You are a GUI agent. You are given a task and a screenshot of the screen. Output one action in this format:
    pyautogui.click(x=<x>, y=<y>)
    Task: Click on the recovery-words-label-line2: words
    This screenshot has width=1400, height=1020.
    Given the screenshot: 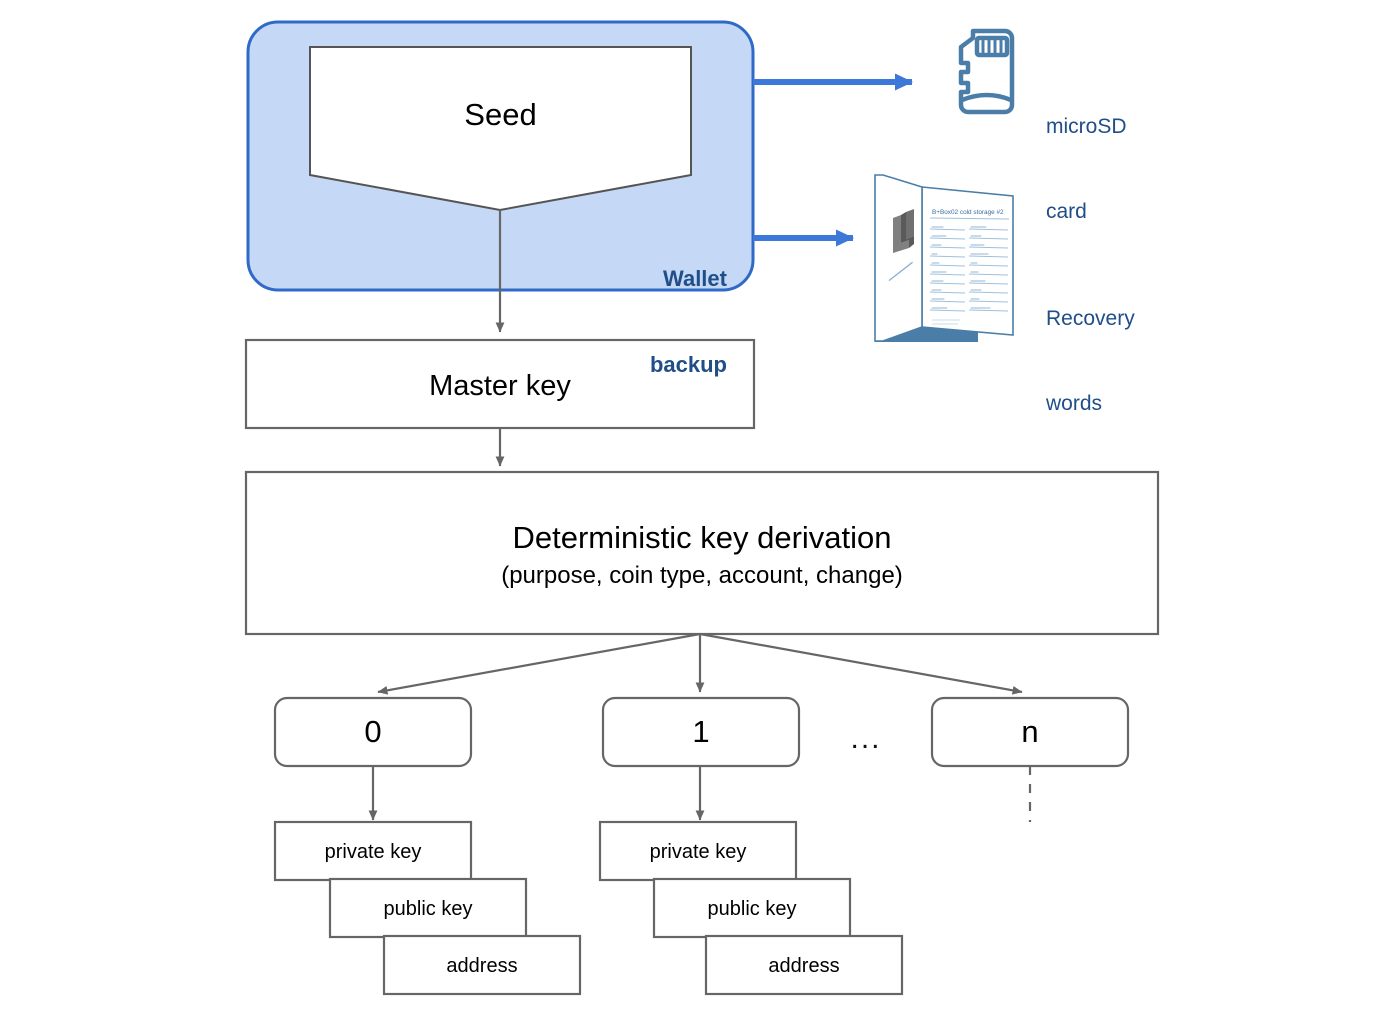 What is the action you would take?
    pyautogui.click(x=1074, y=403)
    